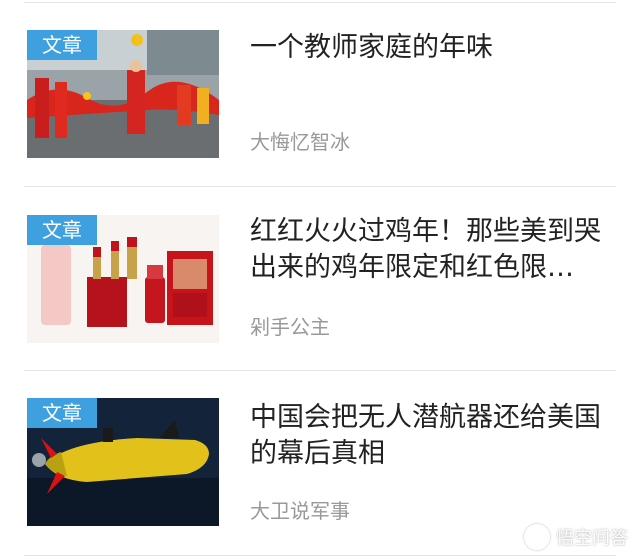  Describe the element at coordinates (300, 509) in the screenshot. I see `article-author: 大卫说军事` at that location.